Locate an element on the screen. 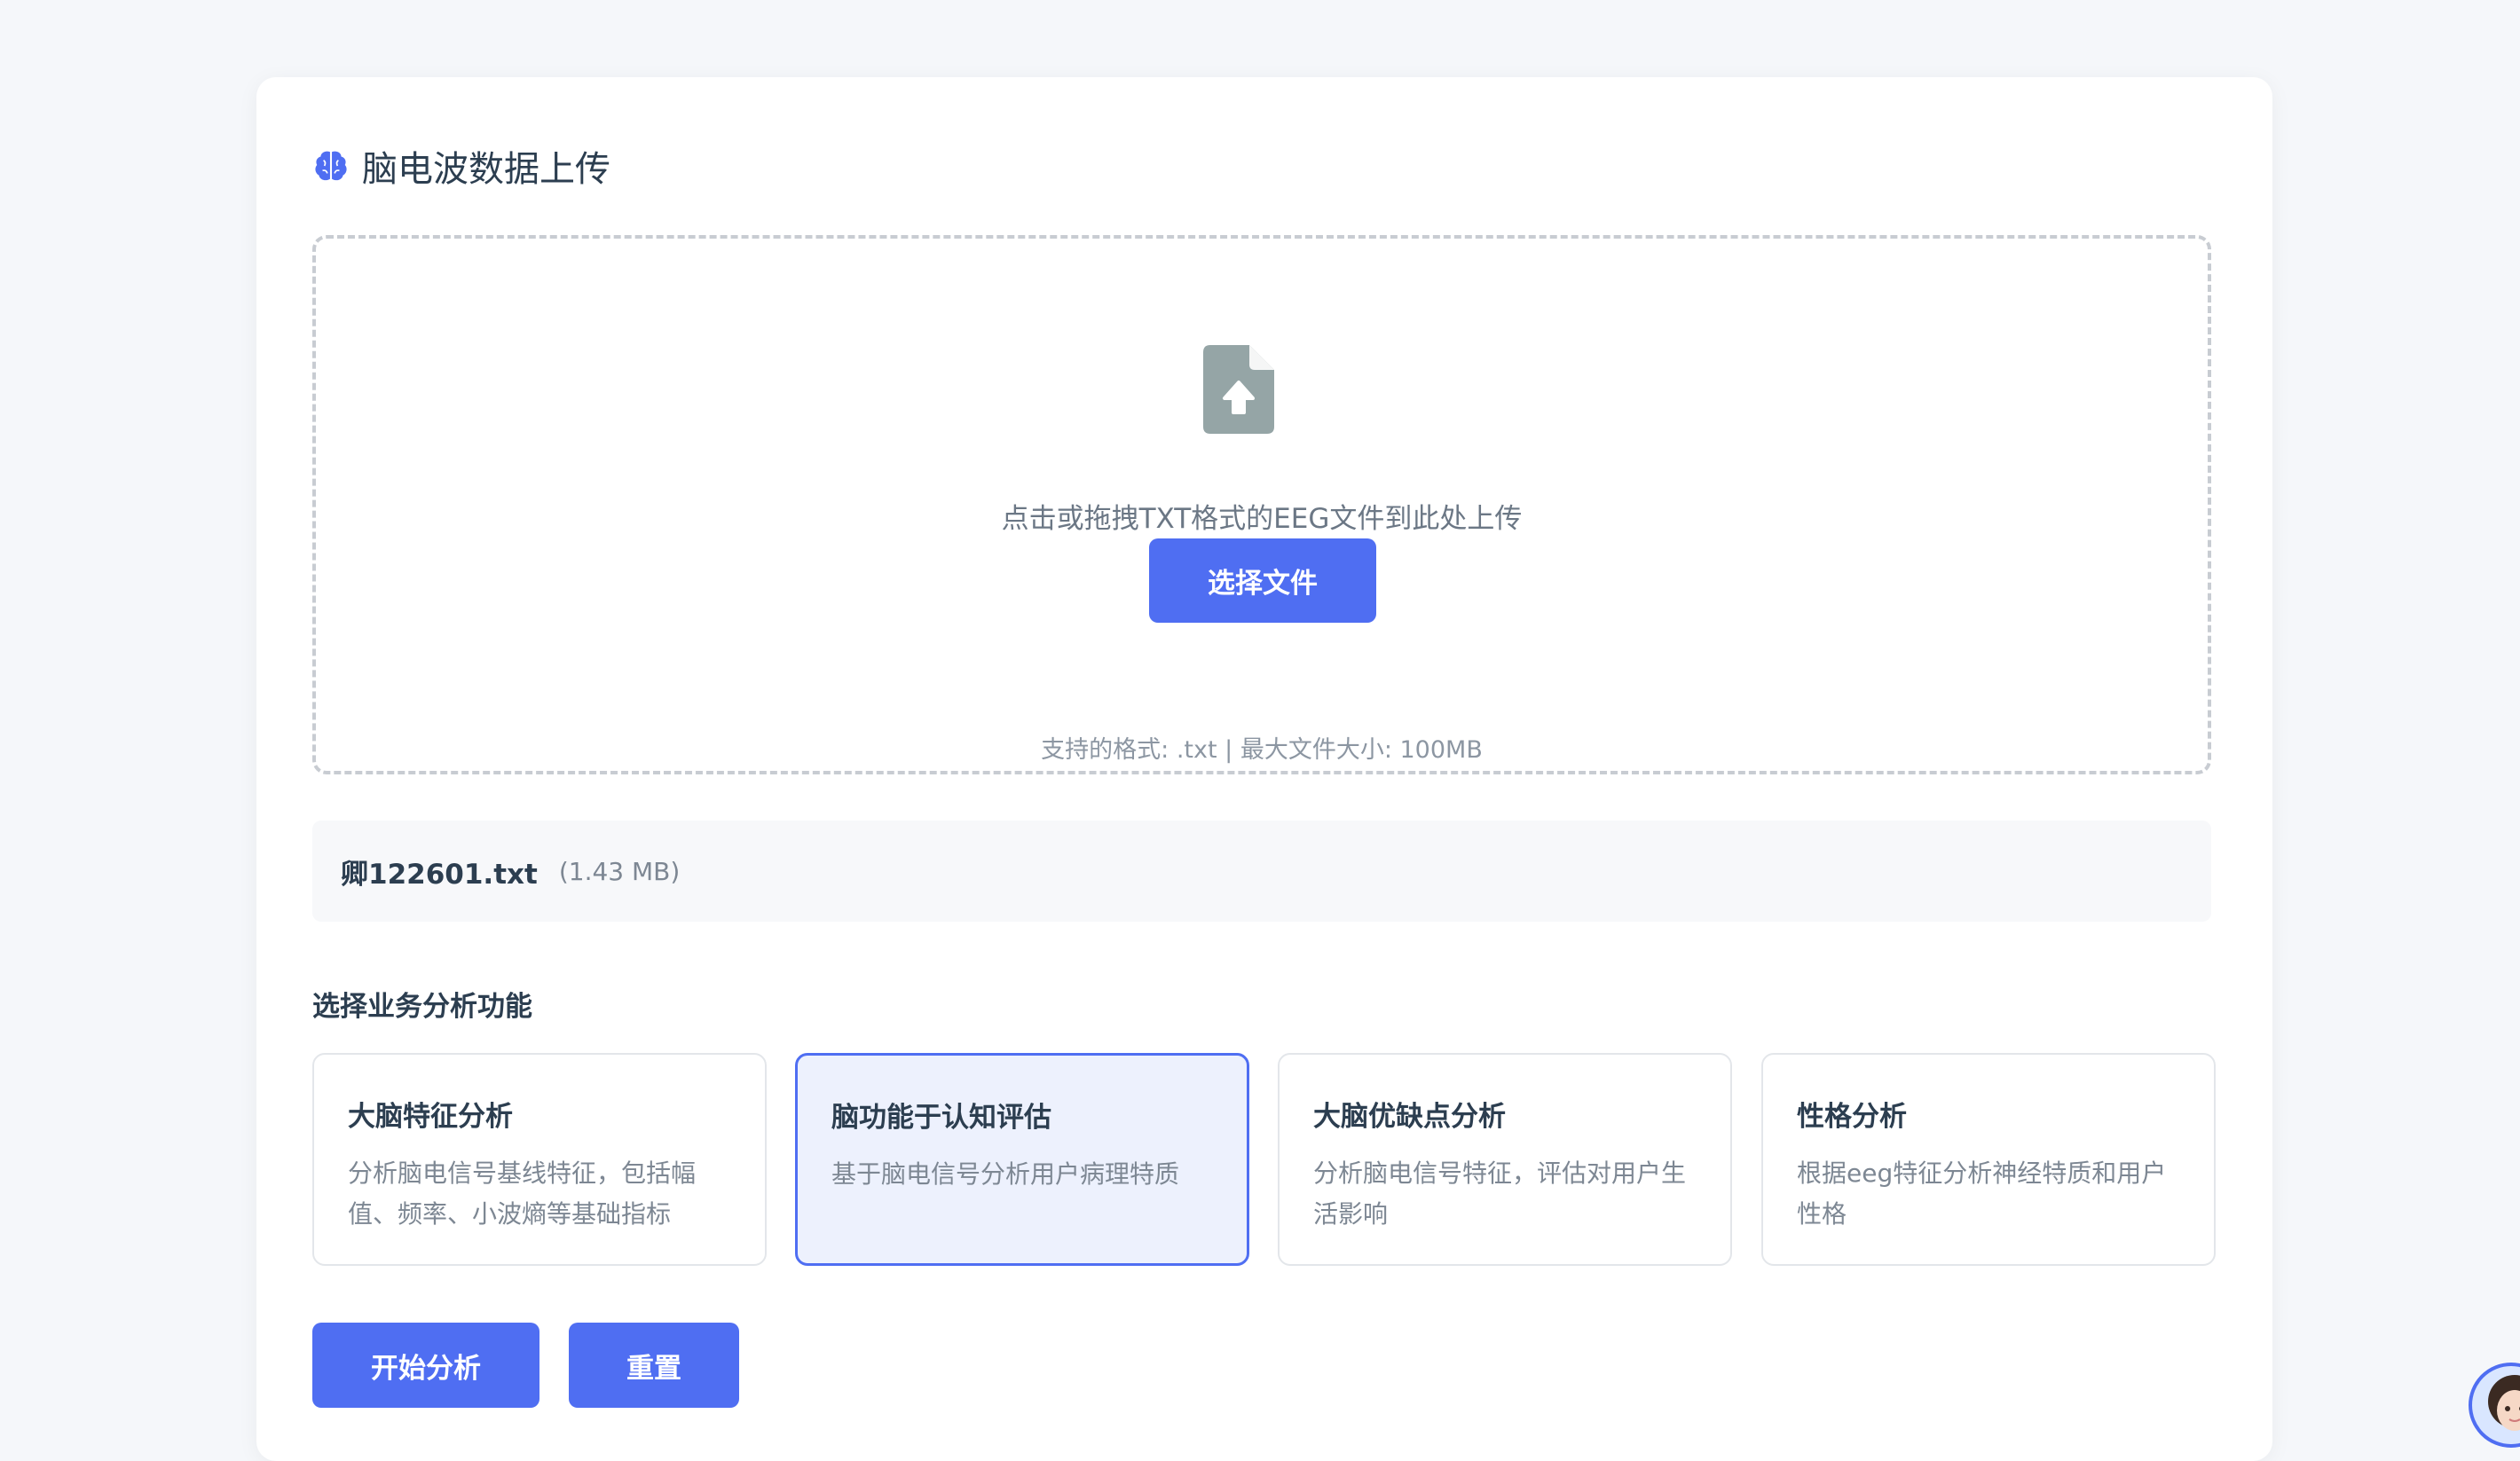 This screenshot has width=2520, height=1461. choose-file-button: 选择文件 is located at coordinates (1262, 580).